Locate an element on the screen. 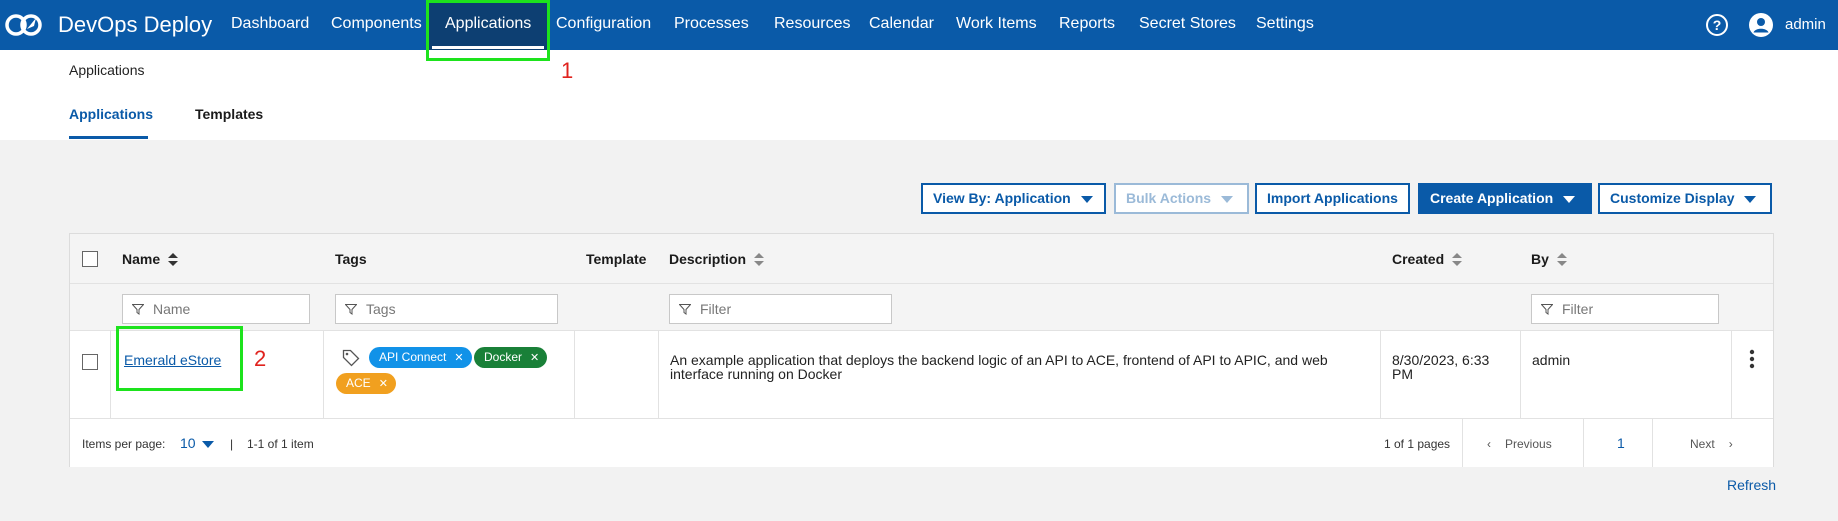 Image resolution: width=1838 pixels, height=521 pixels. nav-item-resources: Resources is located at coordinates (812, 24).